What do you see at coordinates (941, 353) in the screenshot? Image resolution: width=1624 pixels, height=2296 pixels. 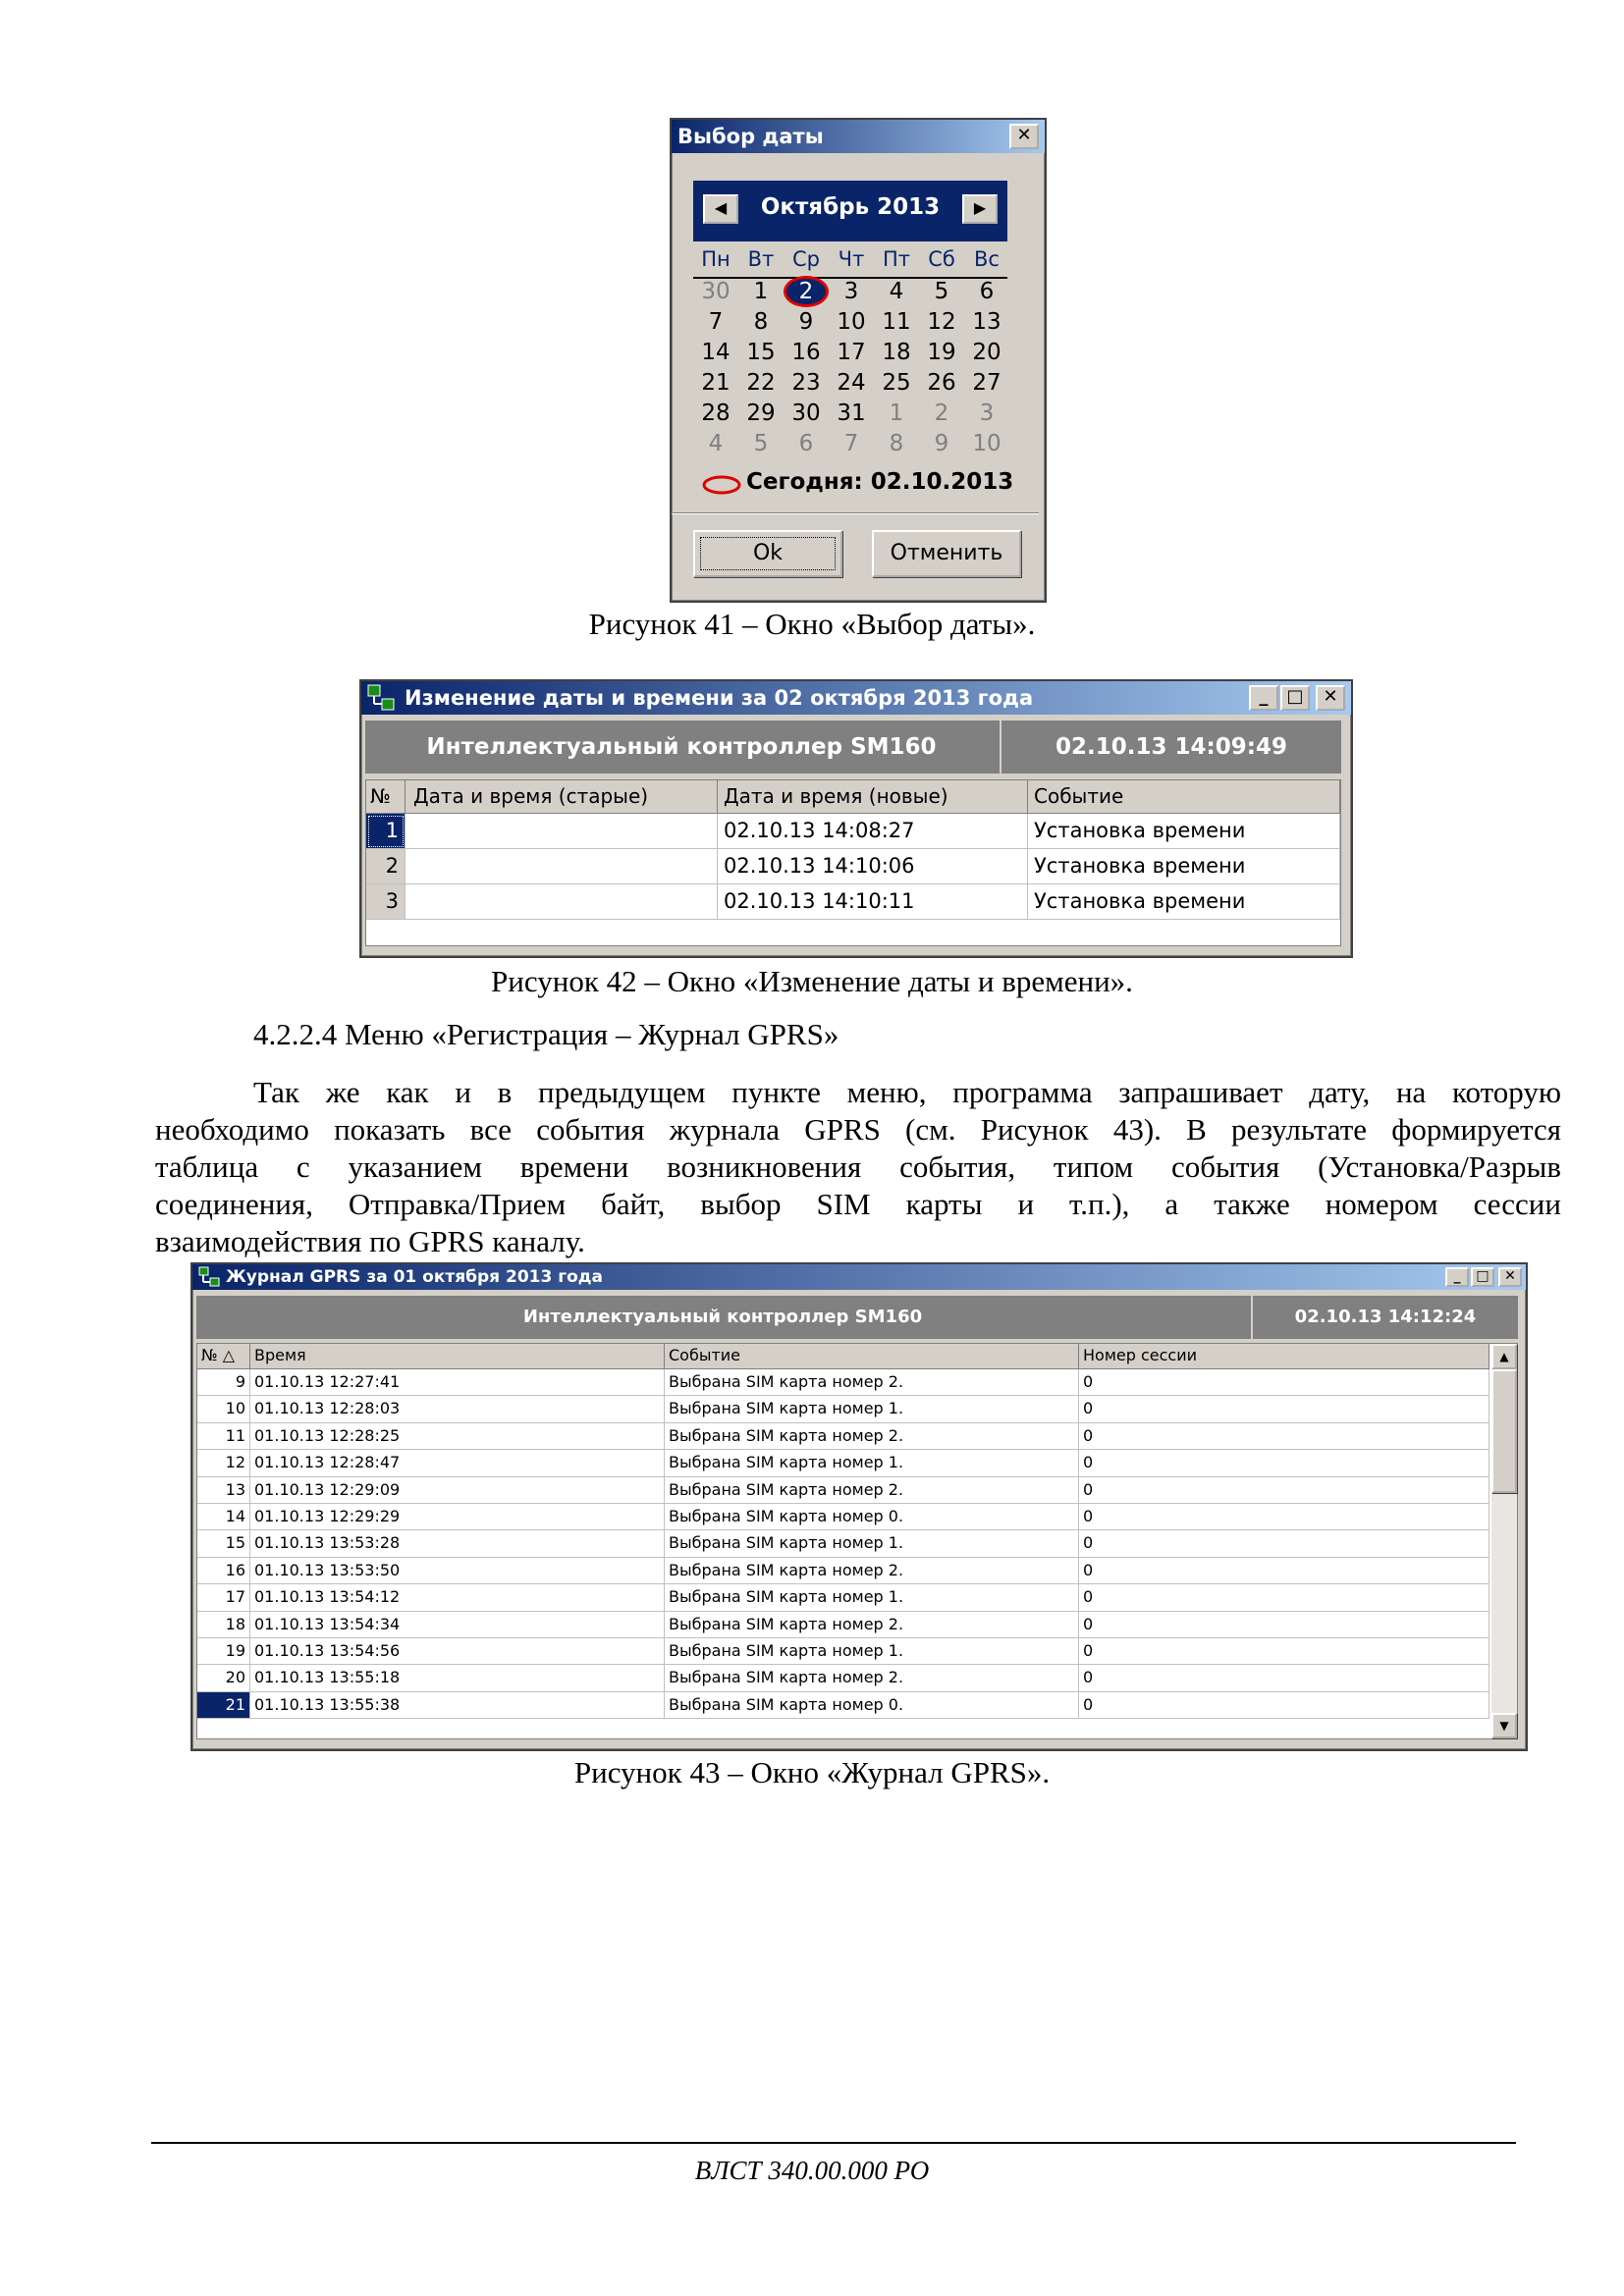 I see `calendar-day: 19` at bounding box center [941, 353].